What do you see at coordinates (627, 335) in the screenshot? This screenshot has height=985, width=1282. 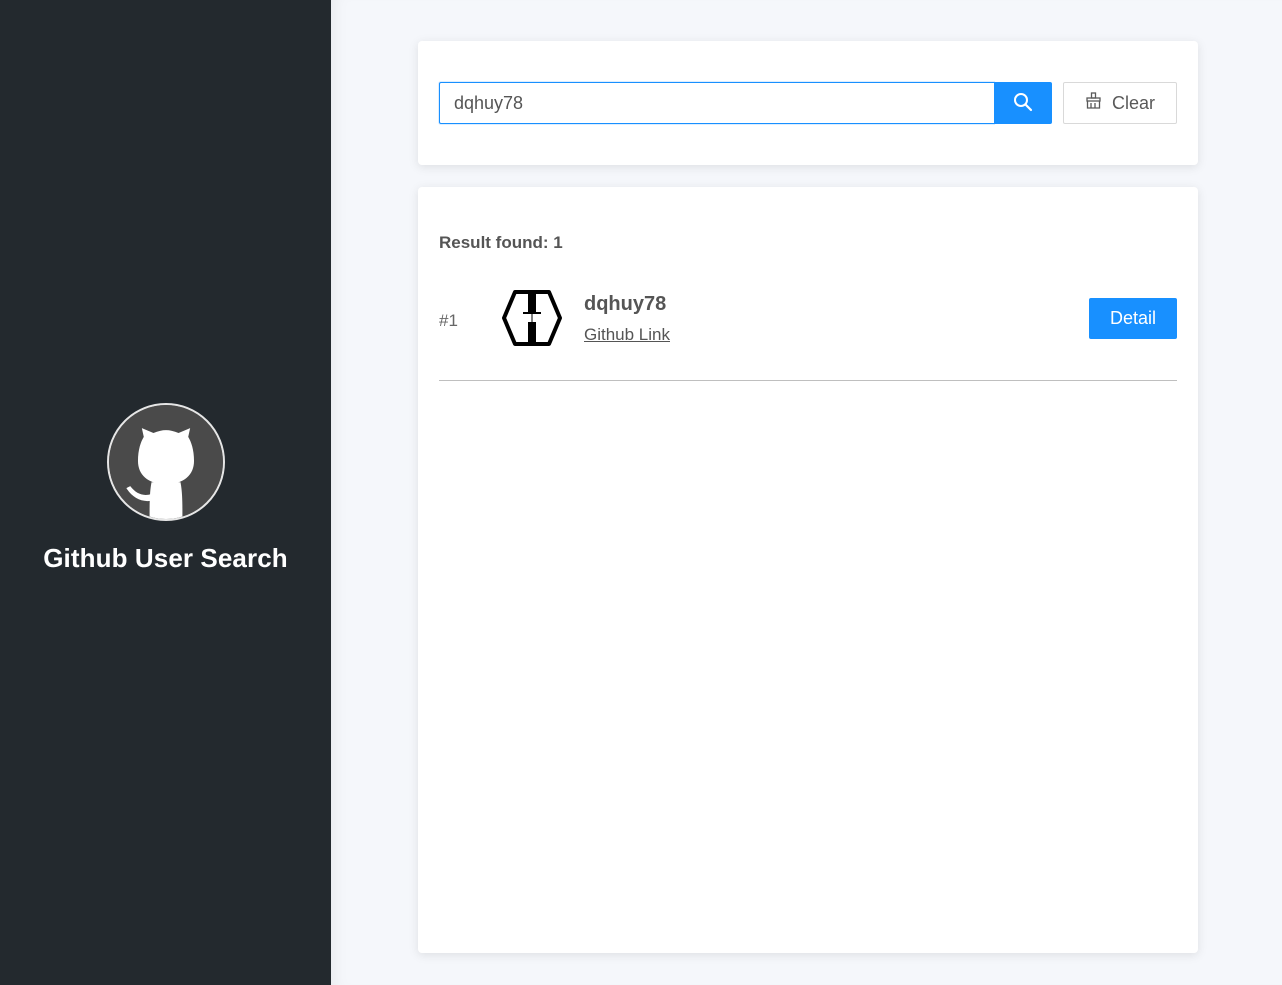 I see `github-link: Github Link` at bounding box center [627, 335].